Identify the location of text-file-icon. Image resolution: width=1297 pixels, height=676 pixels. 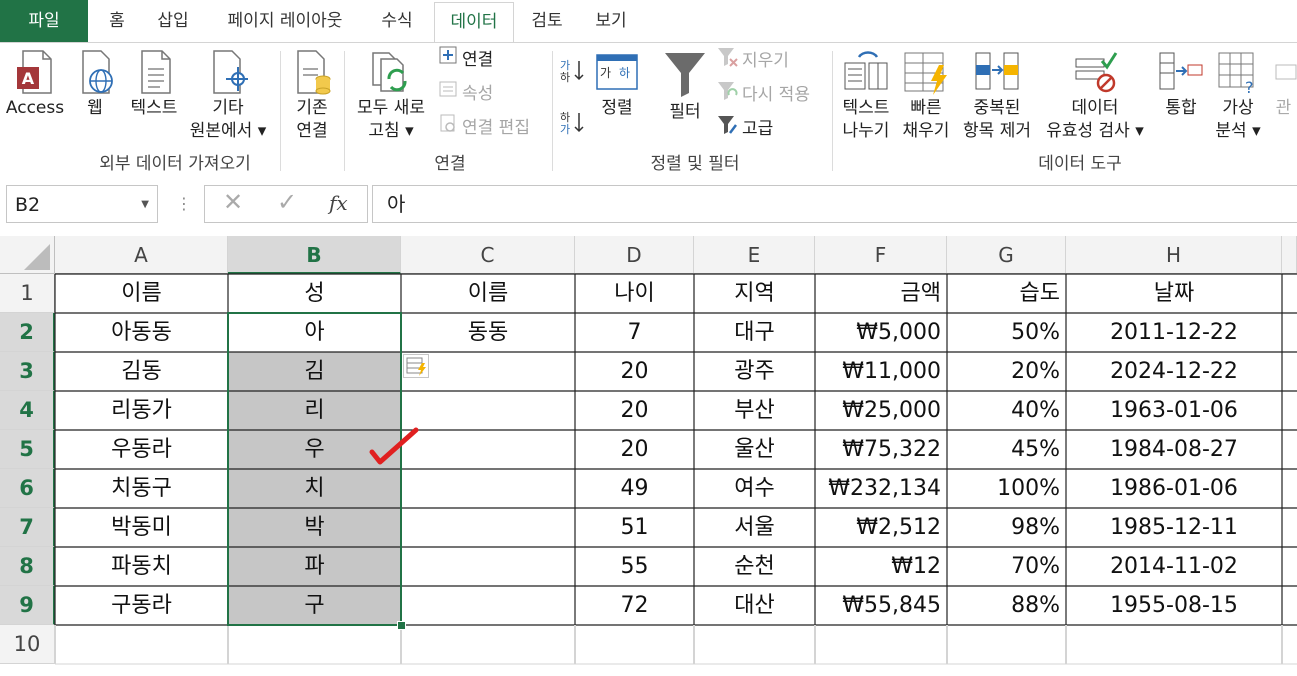
(156, 72).